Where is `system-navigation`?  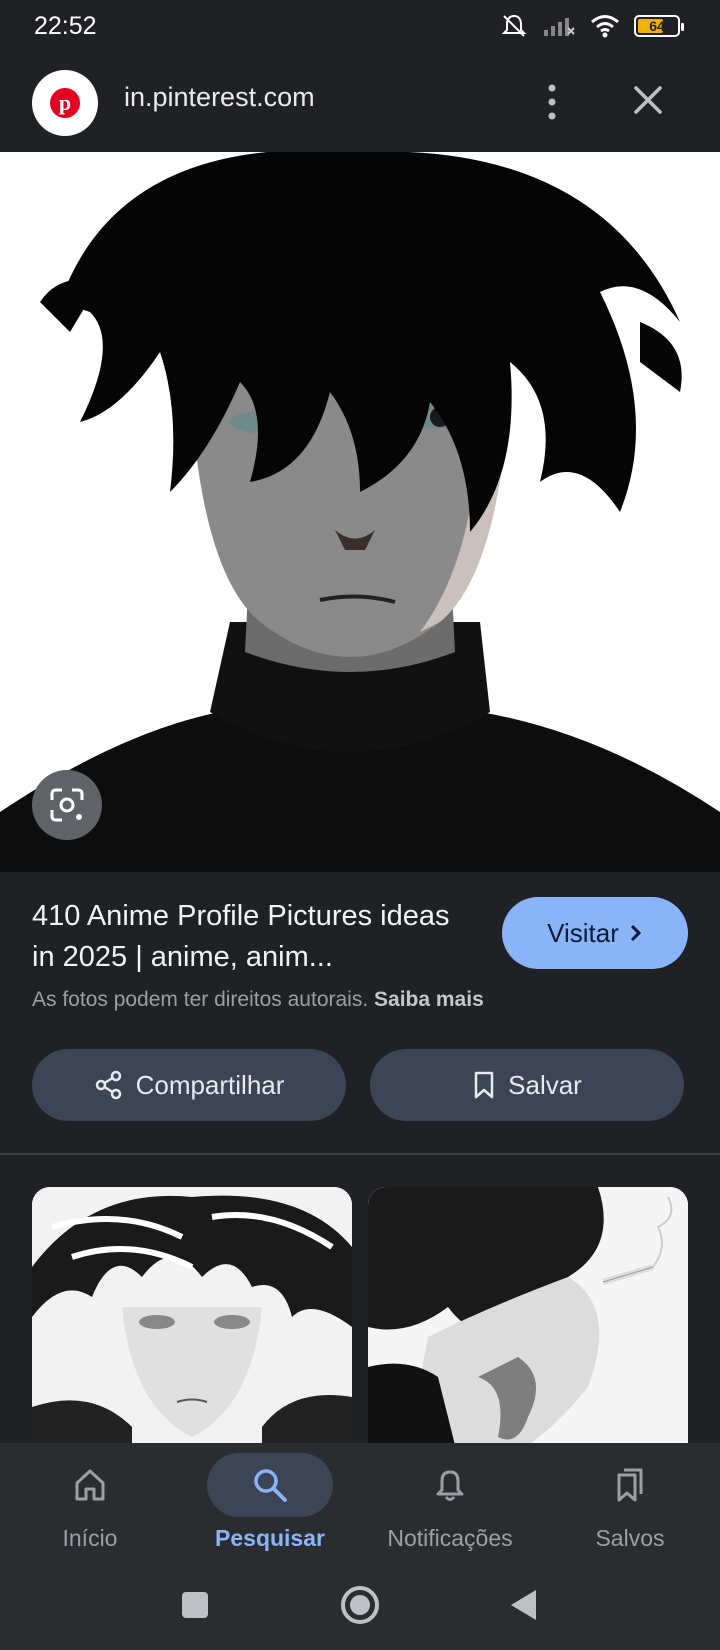
system-navigation is located at coordinates (360, 1606).